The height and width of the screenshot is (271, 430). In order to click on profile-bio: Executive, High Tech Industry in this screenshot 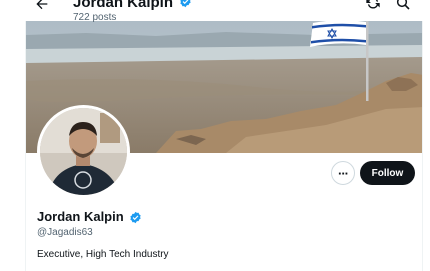, I will do `click(103, 254)`.